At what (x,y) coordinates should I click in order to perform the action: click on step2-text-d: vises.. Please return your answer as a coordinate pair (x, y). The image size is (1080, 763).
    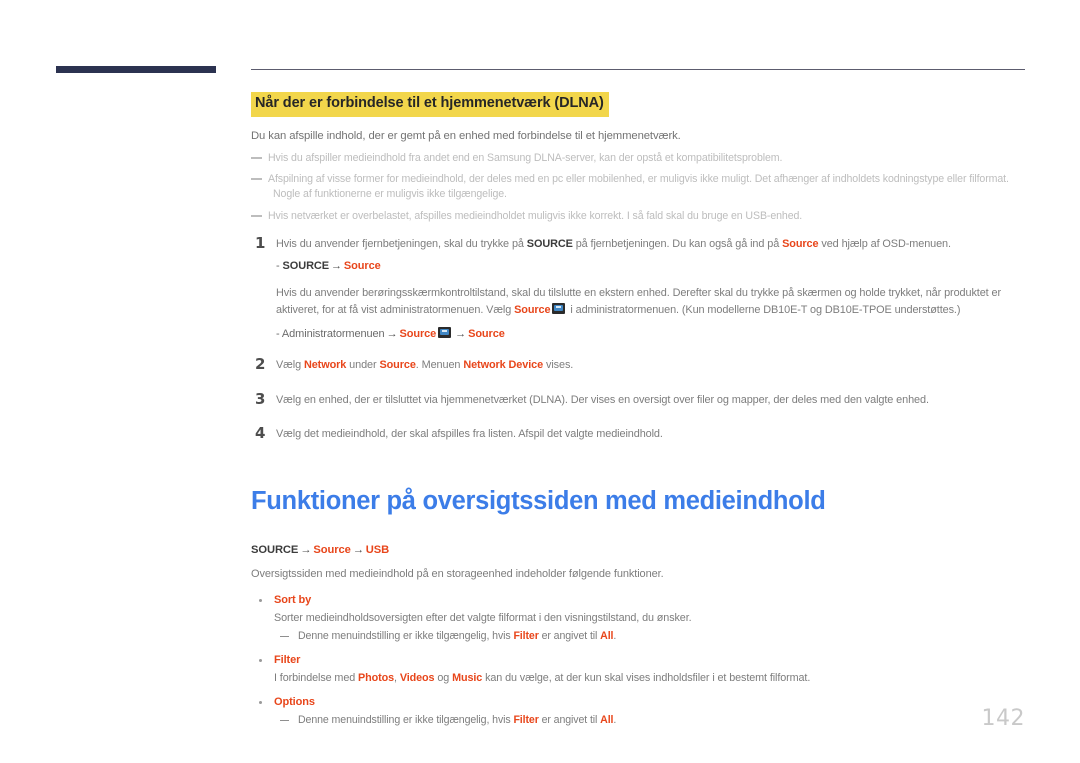
    Looking at the image, I should click on (558, 365).